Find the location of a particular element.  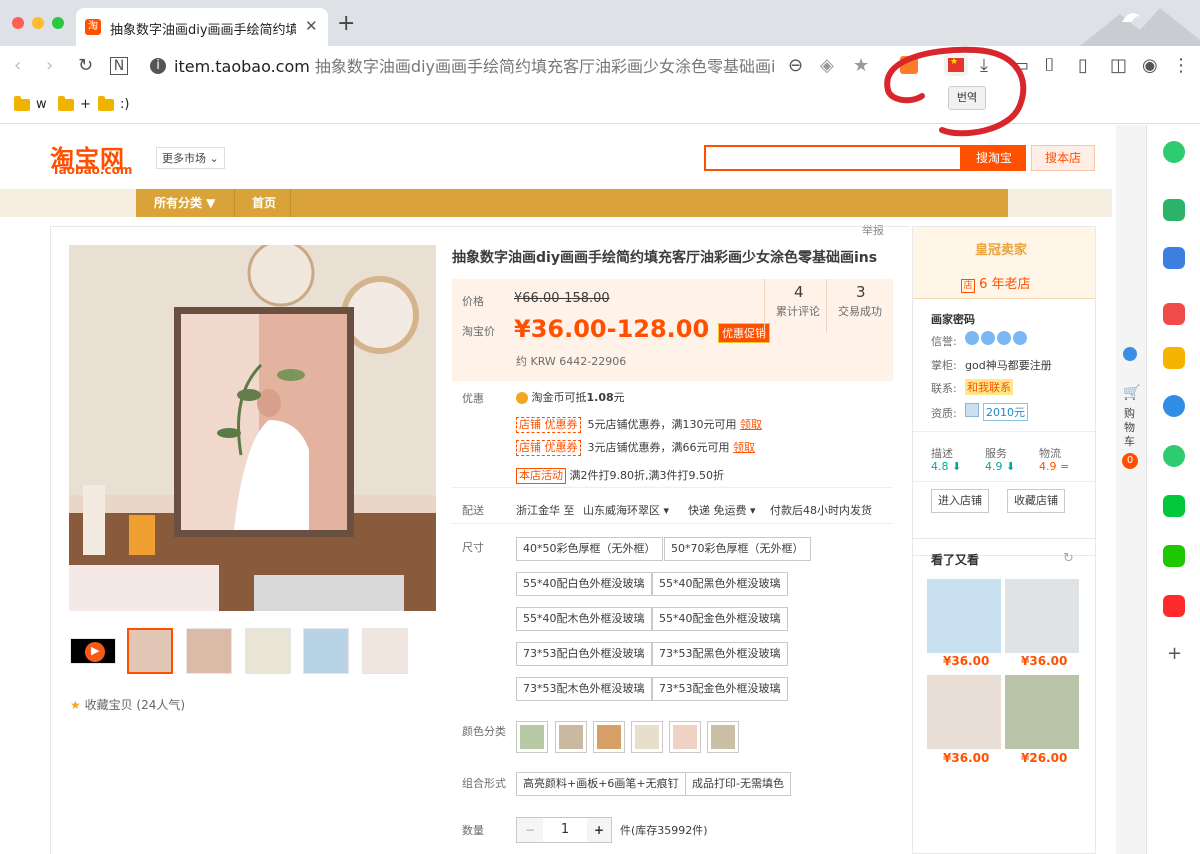

enter-shop-button: 进入店铺 is located at coordinates (960, 501).